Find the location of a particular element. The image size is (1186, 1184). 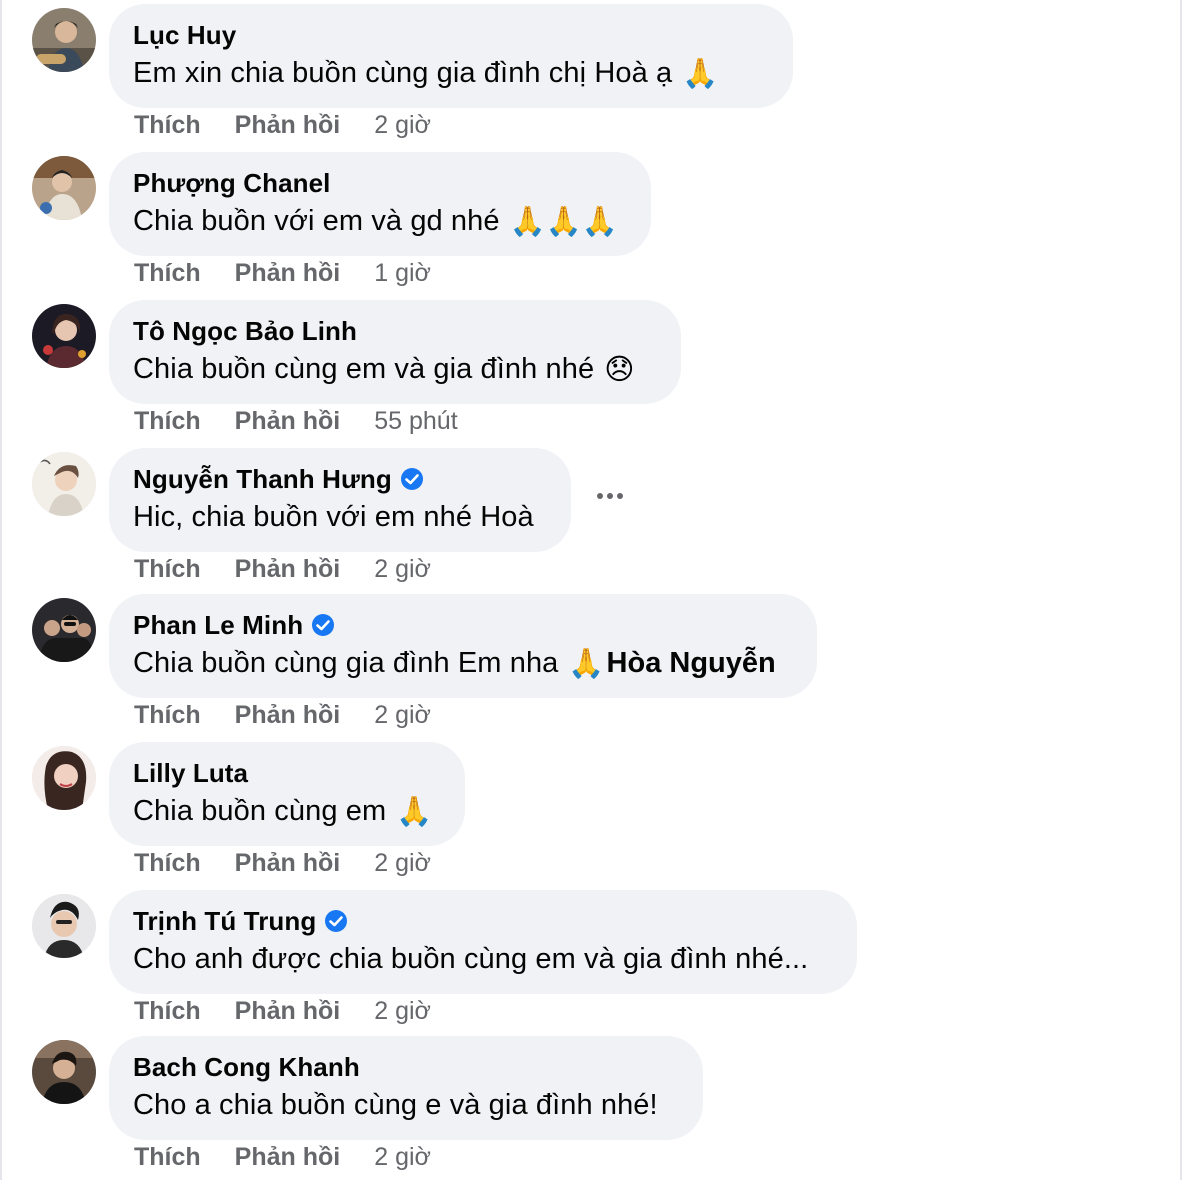

comment-text: Em xin chia buồn cùng gia đình chị Hoà ạ is located at coordinates (403, 72).